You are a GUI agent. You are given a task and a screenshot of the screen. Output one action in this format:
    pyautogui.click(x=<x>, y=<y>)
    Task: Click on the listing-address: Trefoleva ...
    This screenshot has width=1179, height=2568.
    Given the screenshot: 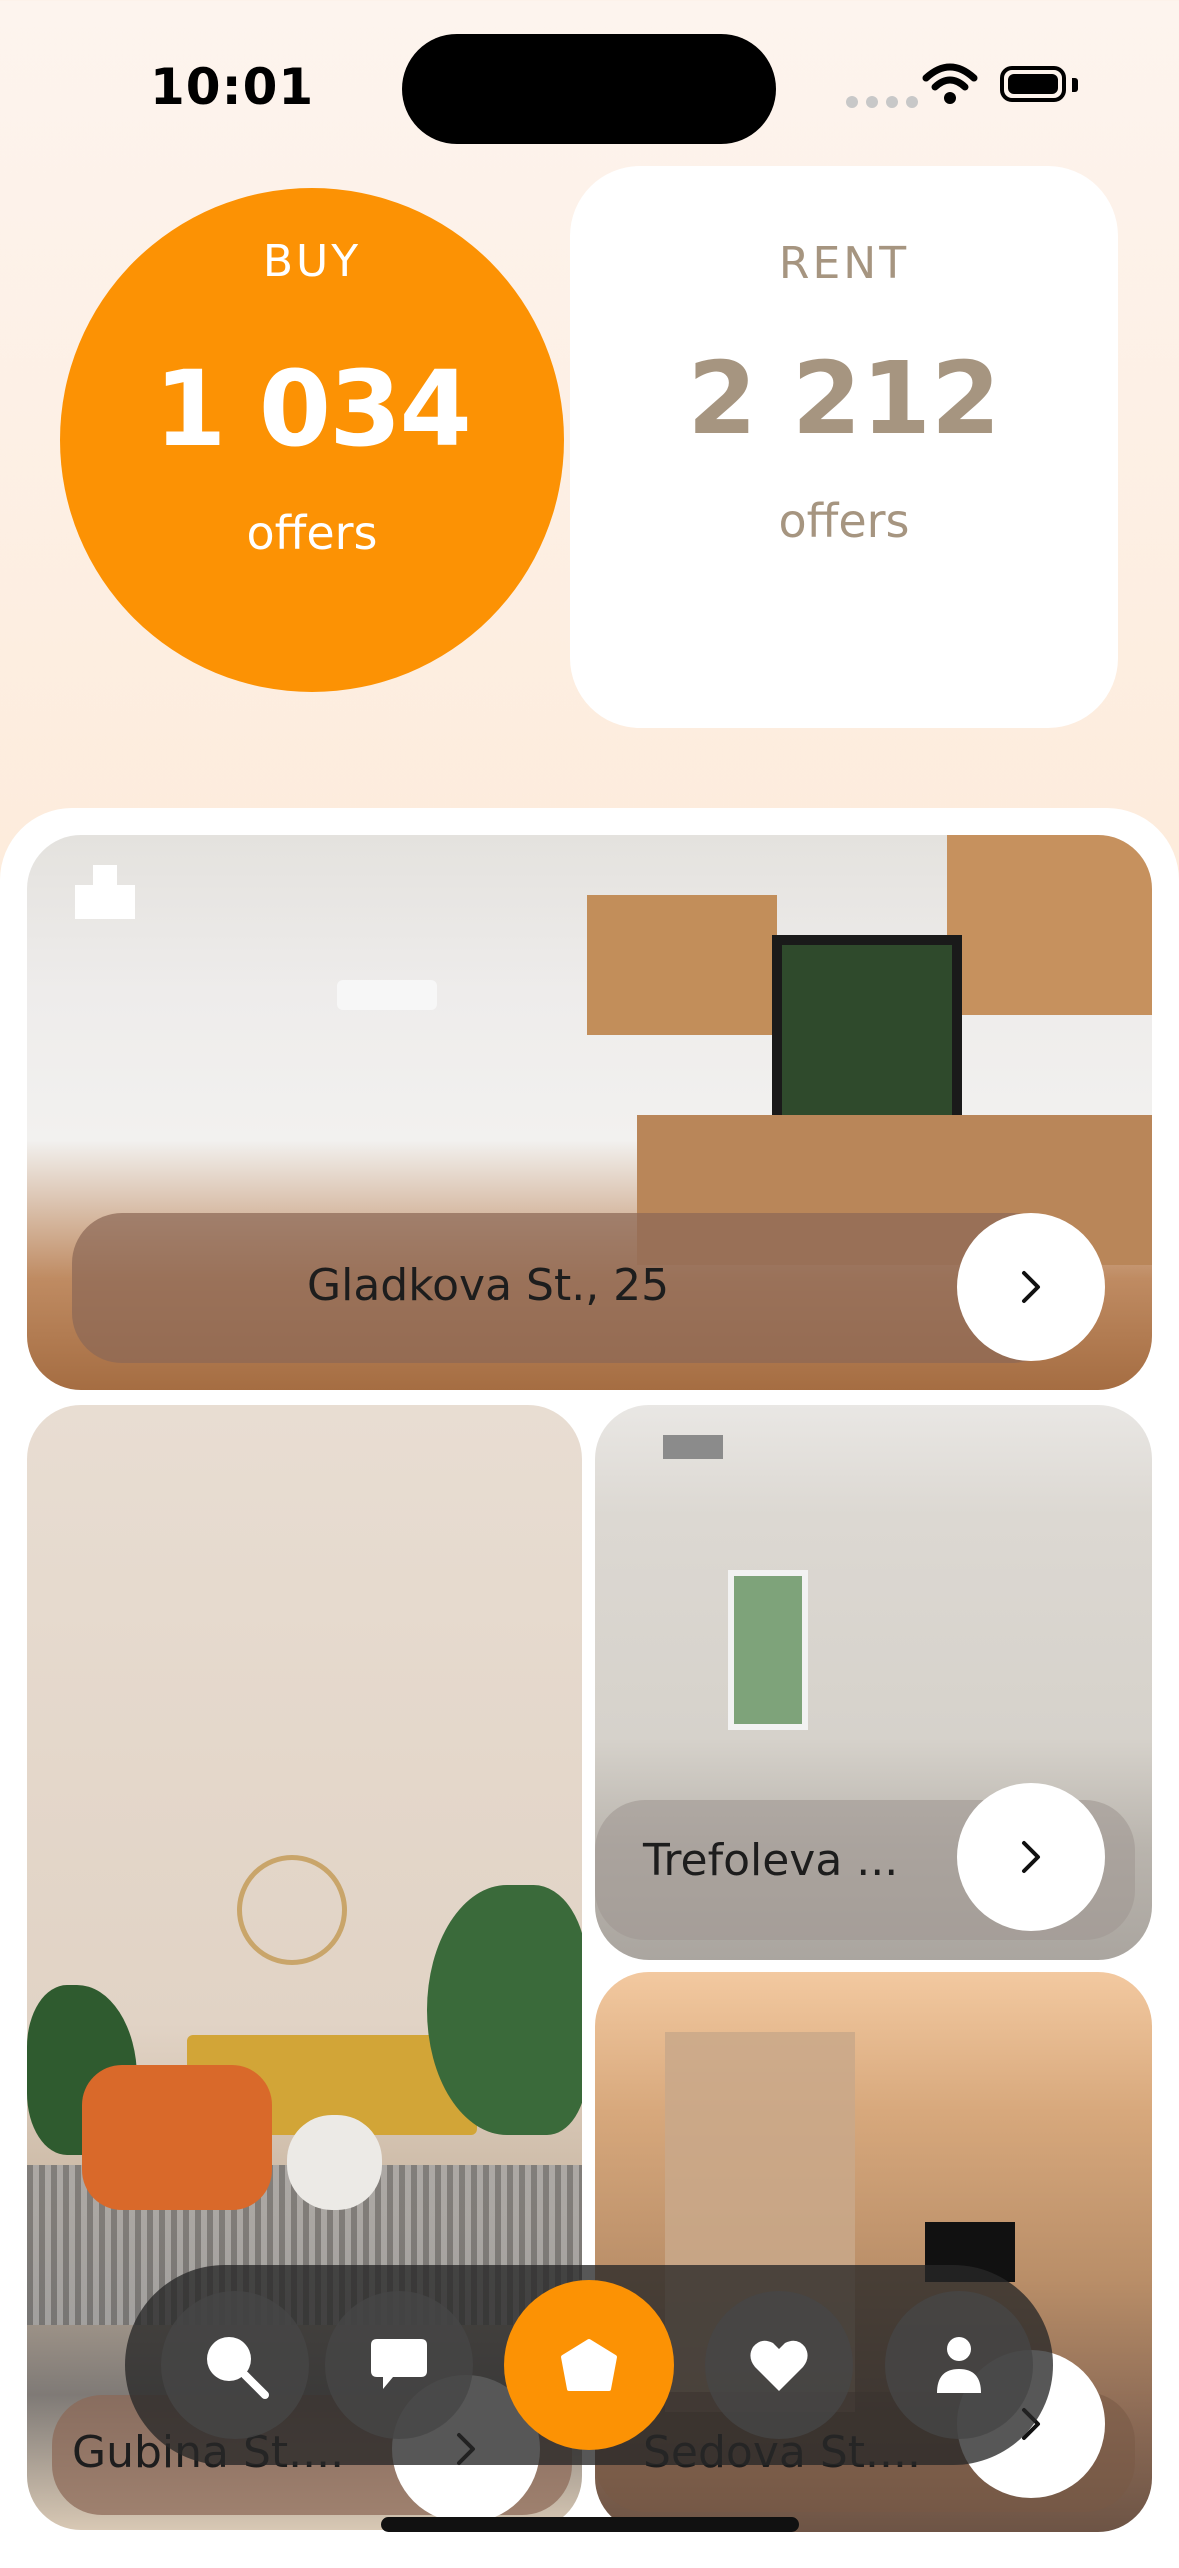 What is the action you would take?
    pyautogui.click(x=771, y=1860)
    